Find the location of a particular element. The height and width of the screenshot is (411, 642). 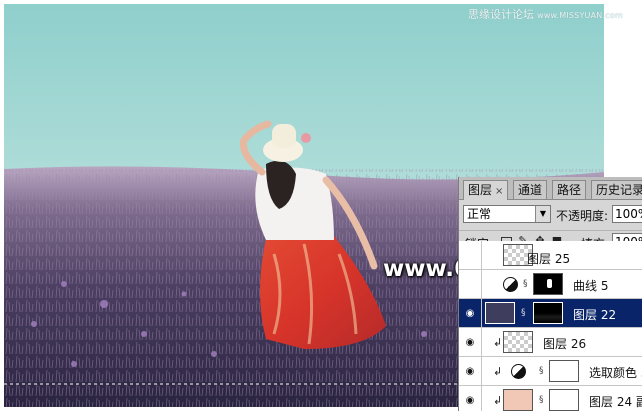

layer-row: ◉ ↲ § 选取颜色 3 is located at coordinates (550, 371).